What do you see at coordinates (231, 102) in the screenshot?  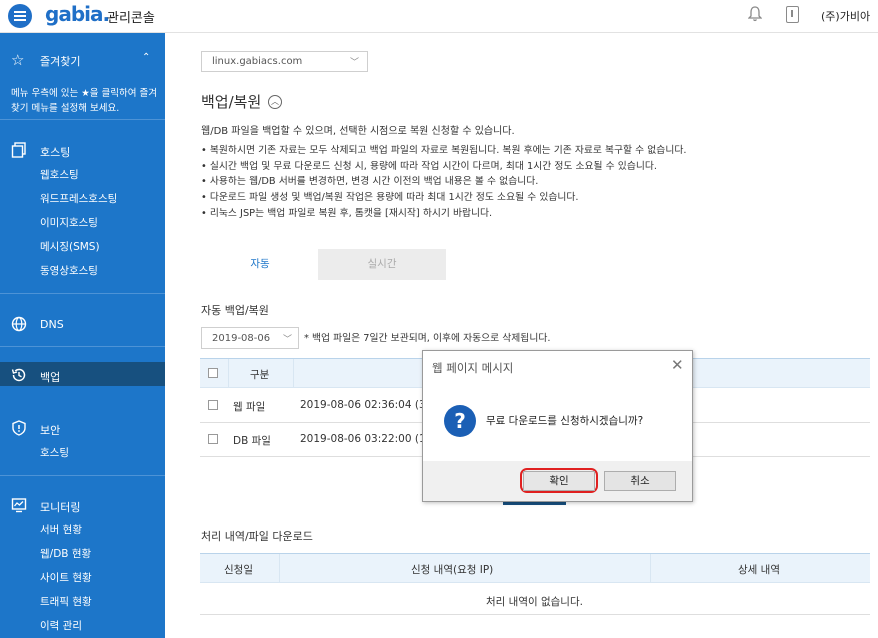 I see `page-title: 백업/복원` at bounding box center [231, 102].